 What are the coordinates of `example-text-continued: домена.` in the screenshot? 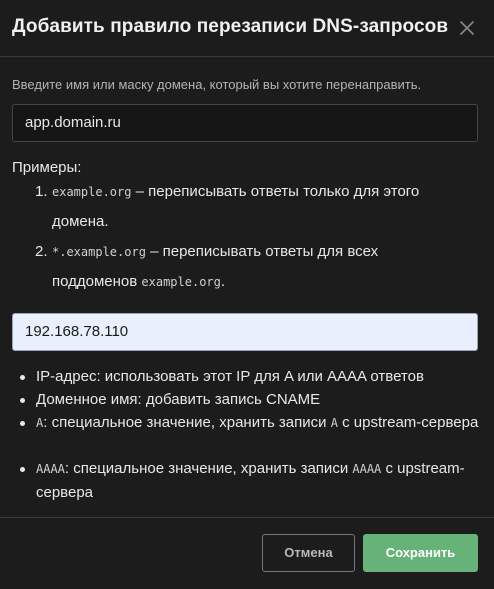 It's located at (80, 221).